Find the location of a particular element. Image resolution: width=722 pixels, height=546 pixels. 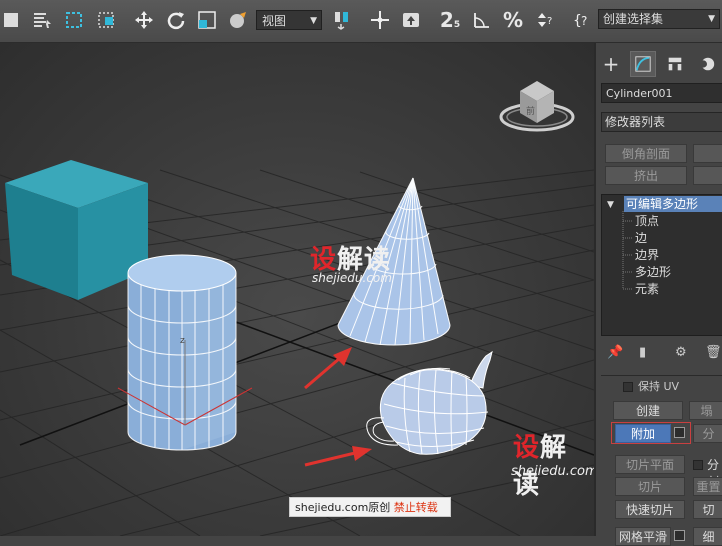

stack-item-editable-poly: 可编辑多边形 is located at coordinates (673, 204).